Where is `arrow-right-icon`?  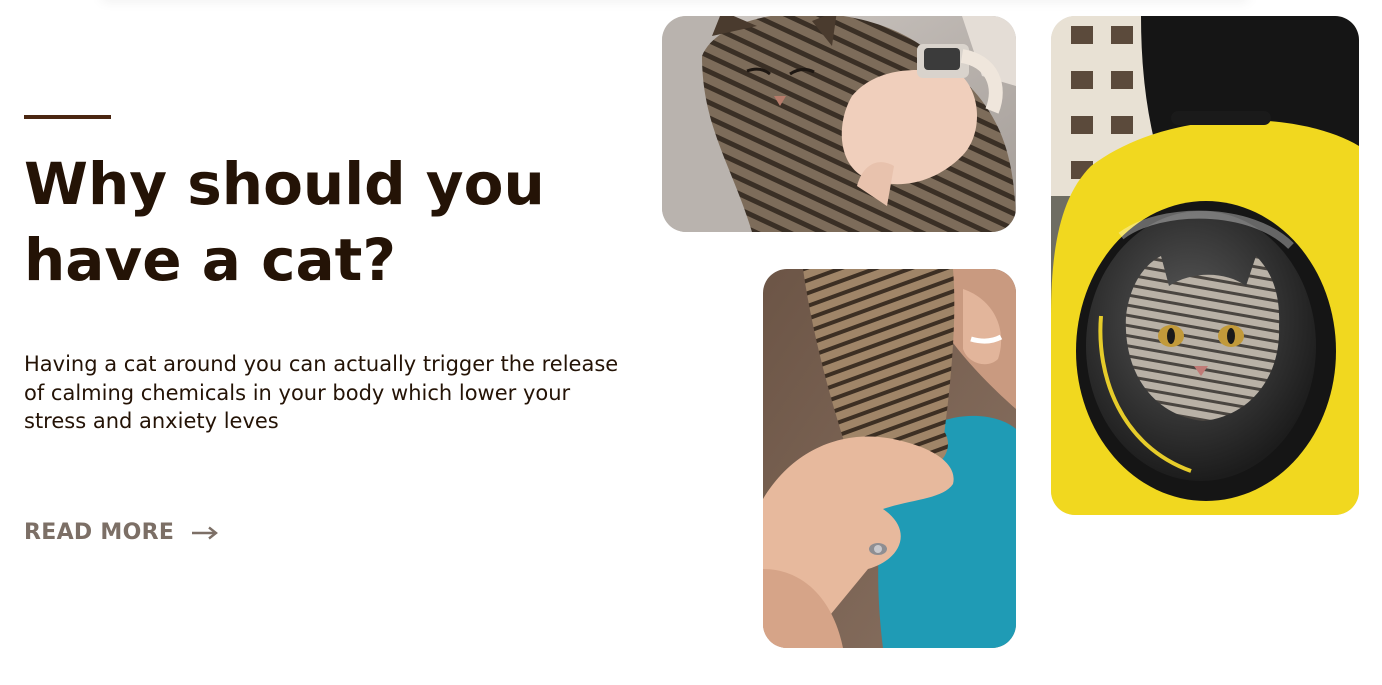
arrow-right-icon is located at coordinates (205, 532).